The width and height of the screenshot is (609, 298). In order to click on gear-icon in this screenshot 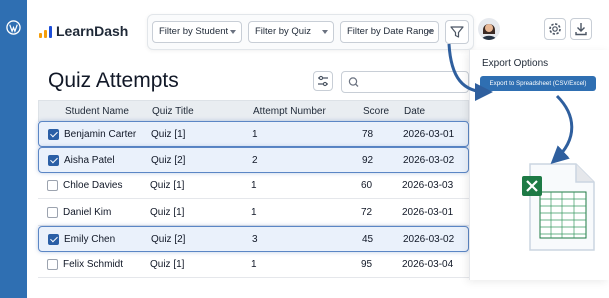, I will do `click(555, 29)`.